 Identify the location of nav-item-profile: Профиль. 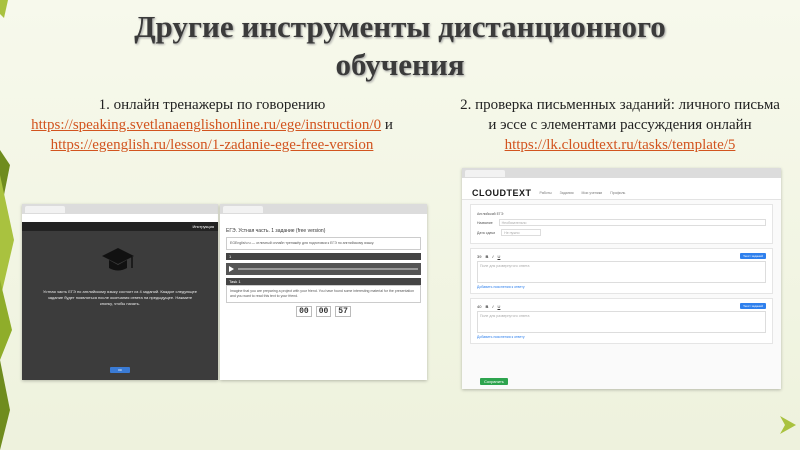
(617, 193).